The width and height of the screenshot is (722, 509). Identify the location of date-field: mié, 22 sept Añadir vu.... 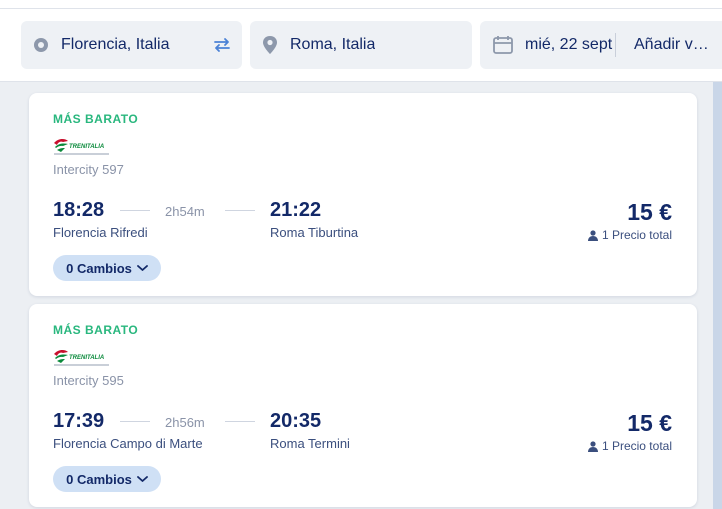
(601, 45).